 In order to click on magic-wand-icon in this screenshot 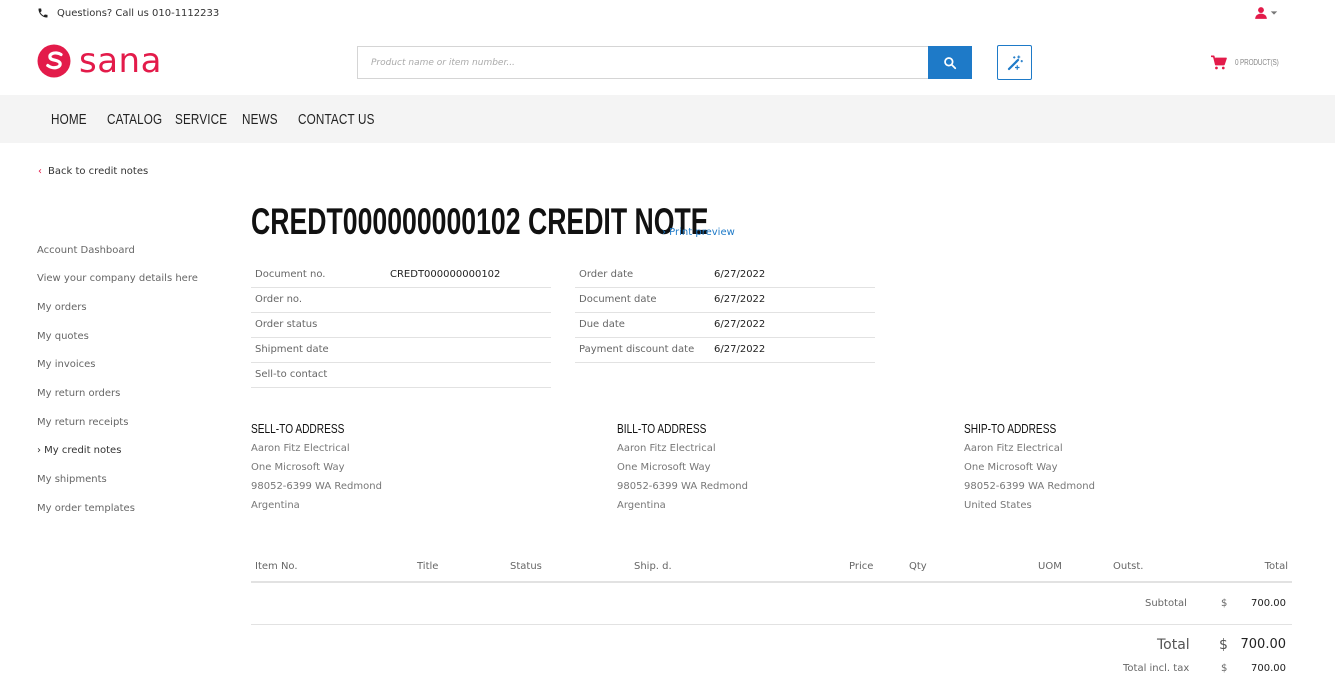, I will do `click(1015, 62)`.